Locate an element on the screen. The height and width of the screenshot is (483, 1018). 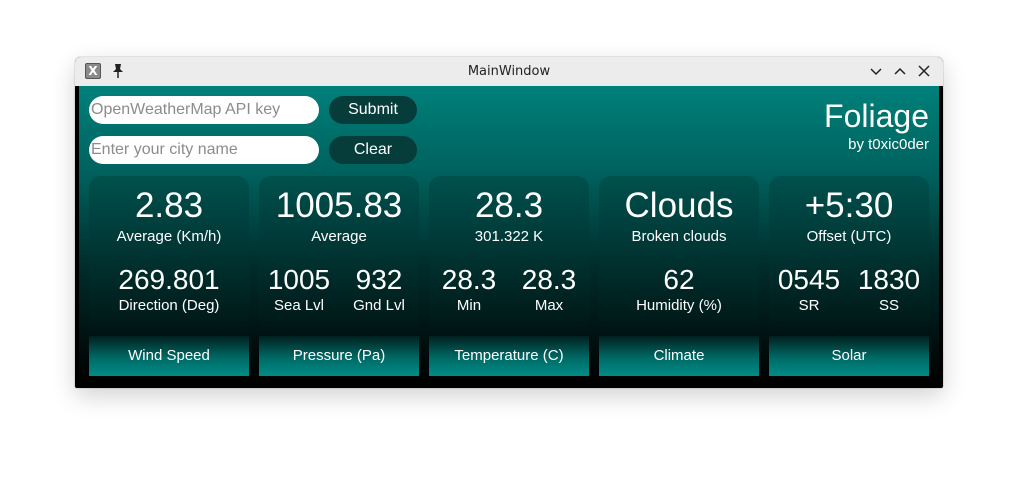
wind-speed-label: Average (Km/h) is located at coordinates (169, 236).